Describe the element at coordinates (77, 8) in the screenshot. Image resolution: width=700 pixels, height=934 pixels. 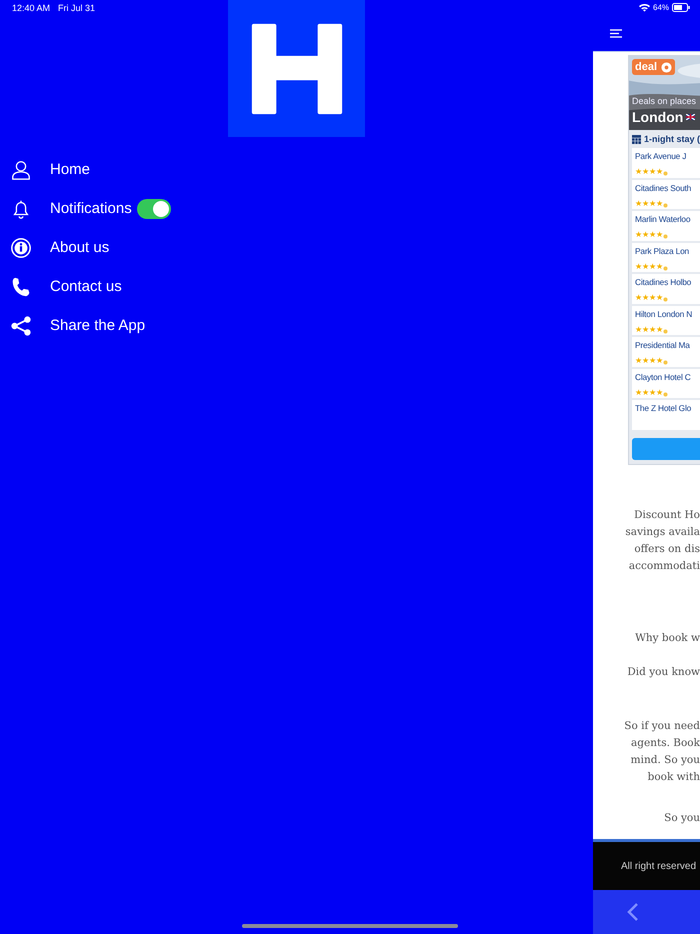
I see `status-date: Fri Jul 31` at that location.